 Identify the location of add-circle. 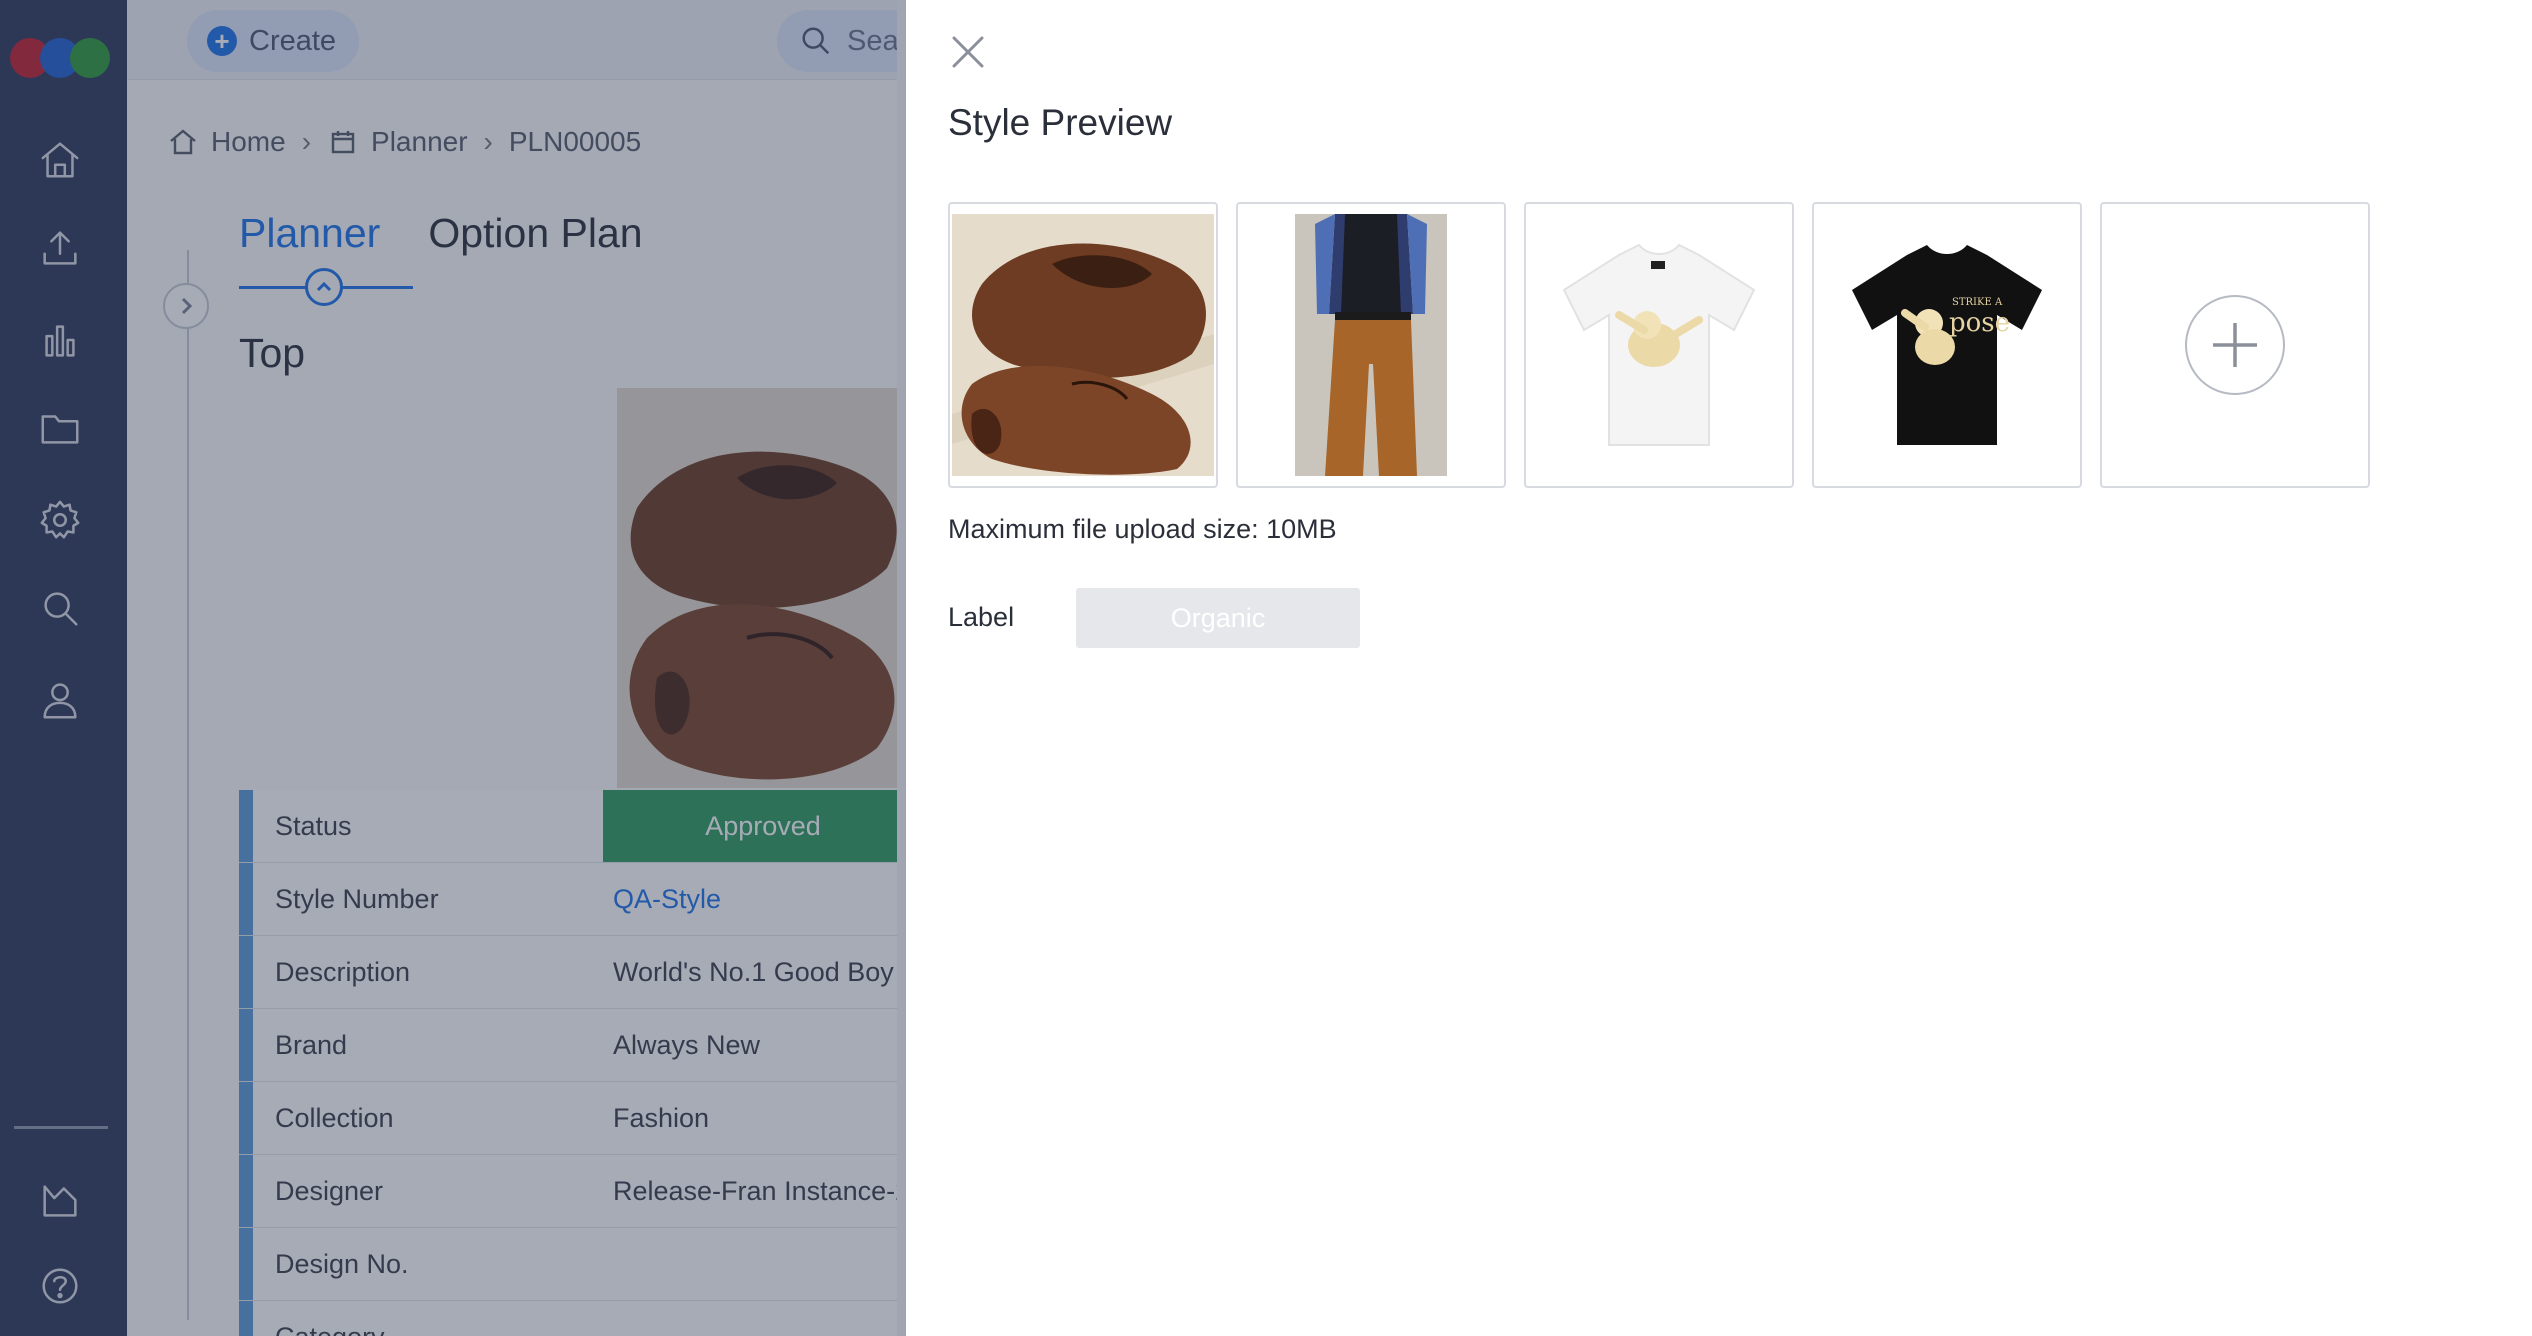
(2235, 345).